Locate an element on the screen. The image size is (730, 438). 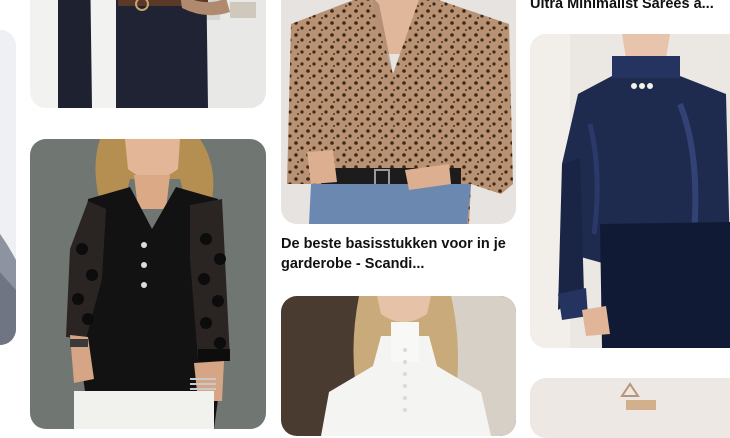
pin-image-jeans is located at coordinates (148, 54).